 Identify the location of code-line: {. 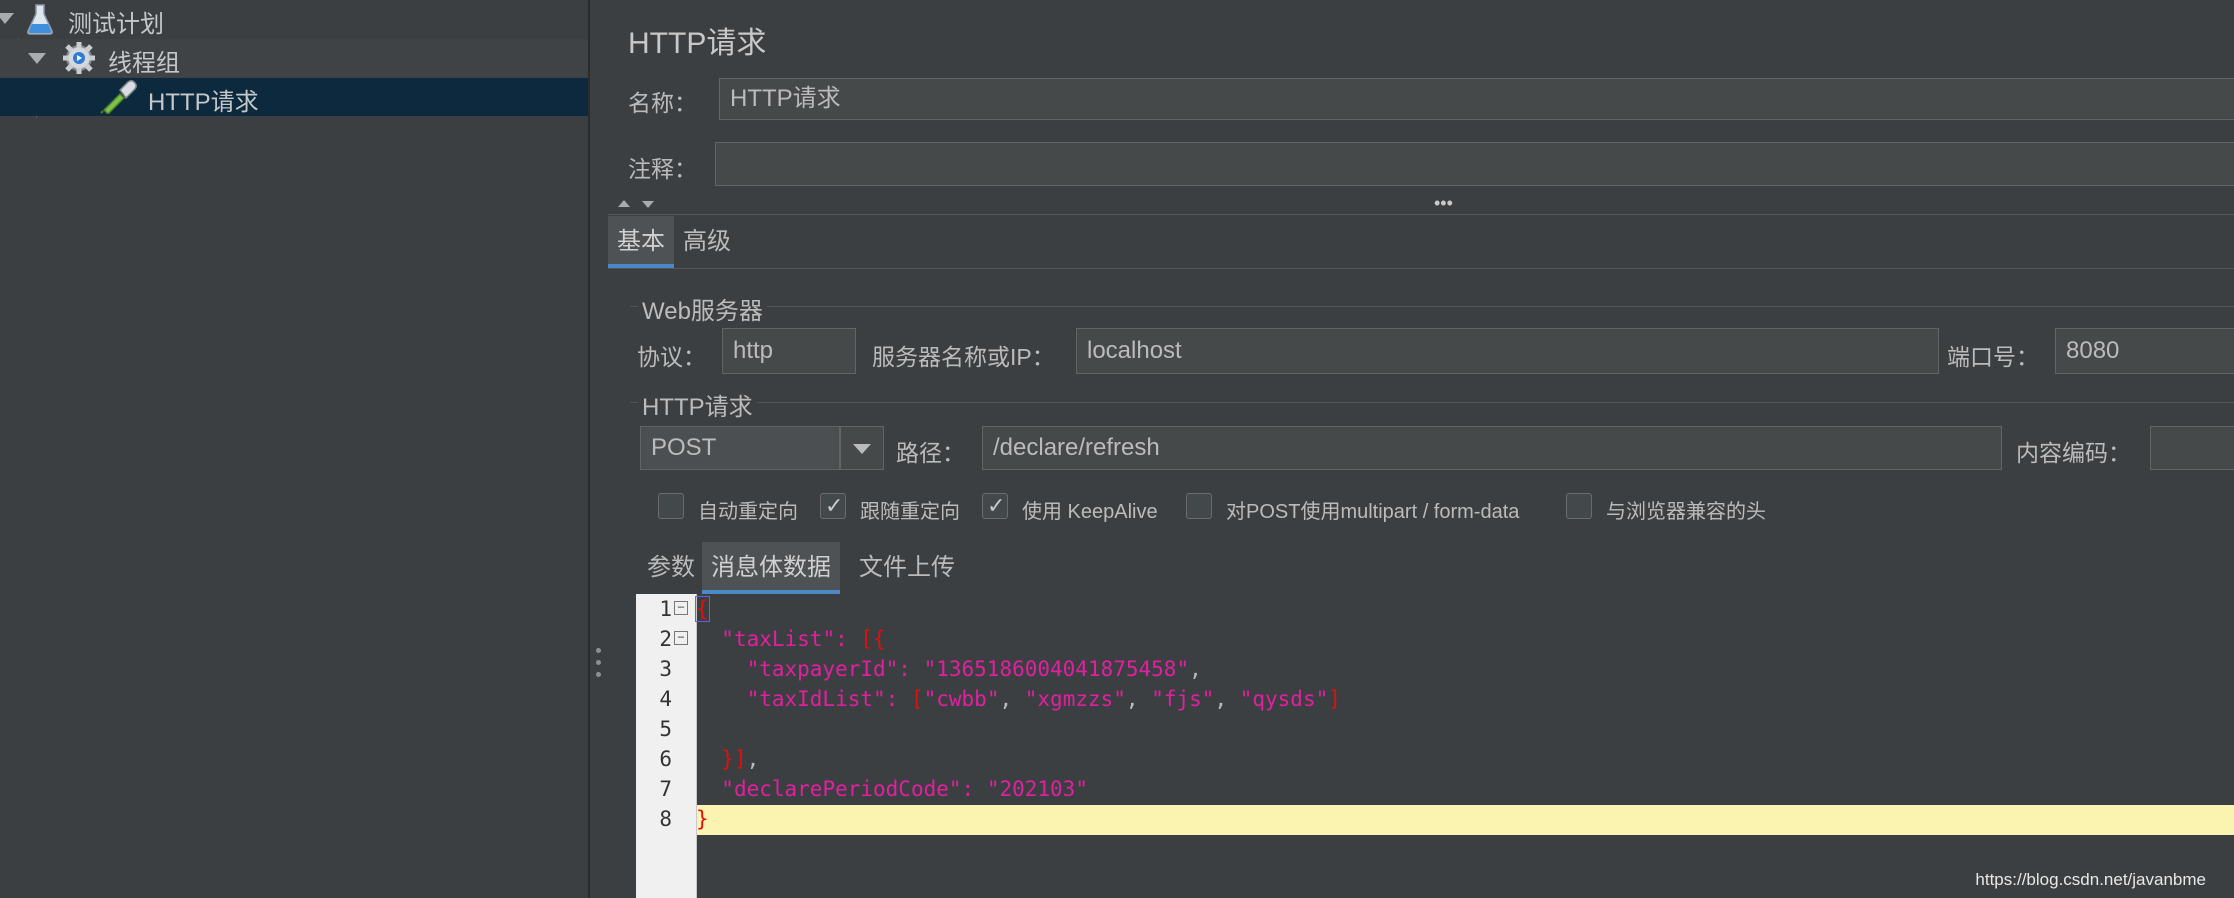
(702, 609).